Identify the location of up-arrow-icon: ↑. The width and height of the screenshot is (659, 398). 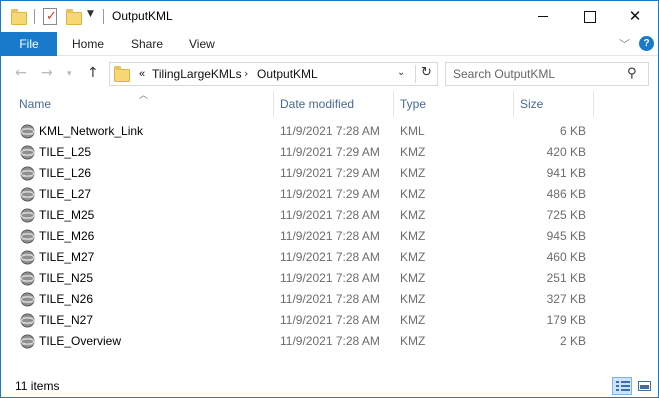
(93, 73).